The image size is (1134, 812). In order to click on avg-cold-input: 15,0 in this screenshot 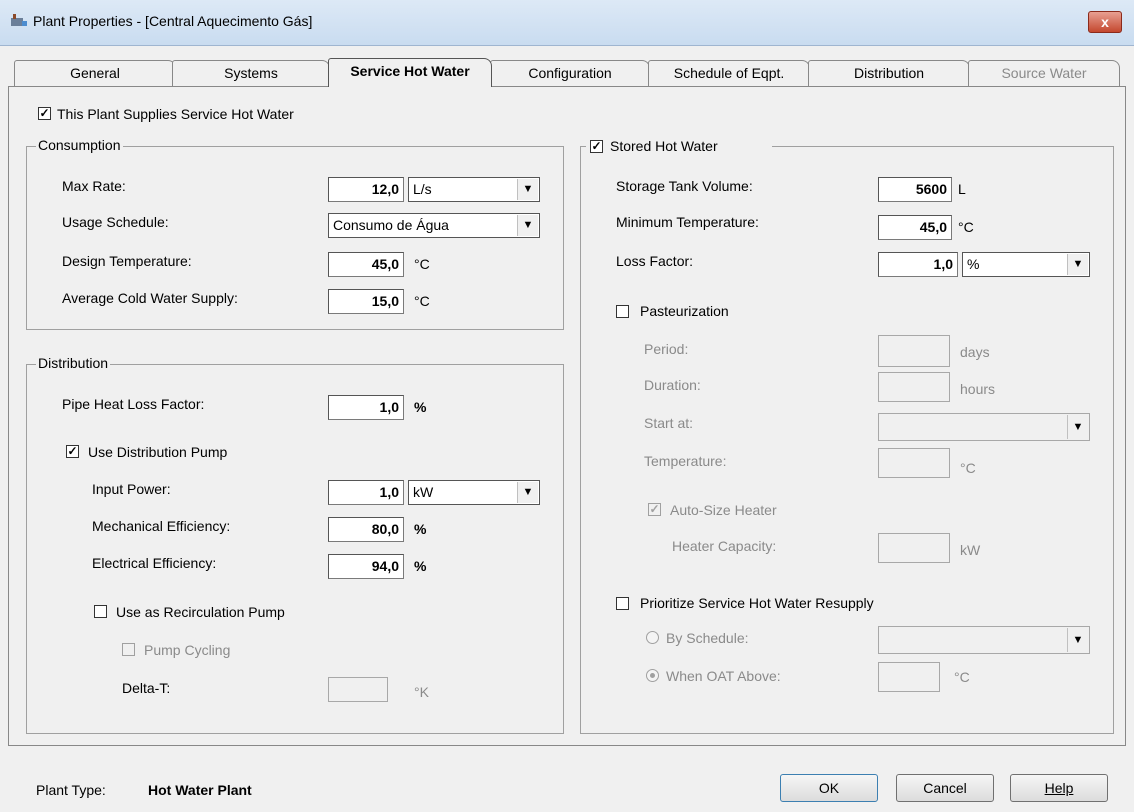, I will do `click(366, 301)`.